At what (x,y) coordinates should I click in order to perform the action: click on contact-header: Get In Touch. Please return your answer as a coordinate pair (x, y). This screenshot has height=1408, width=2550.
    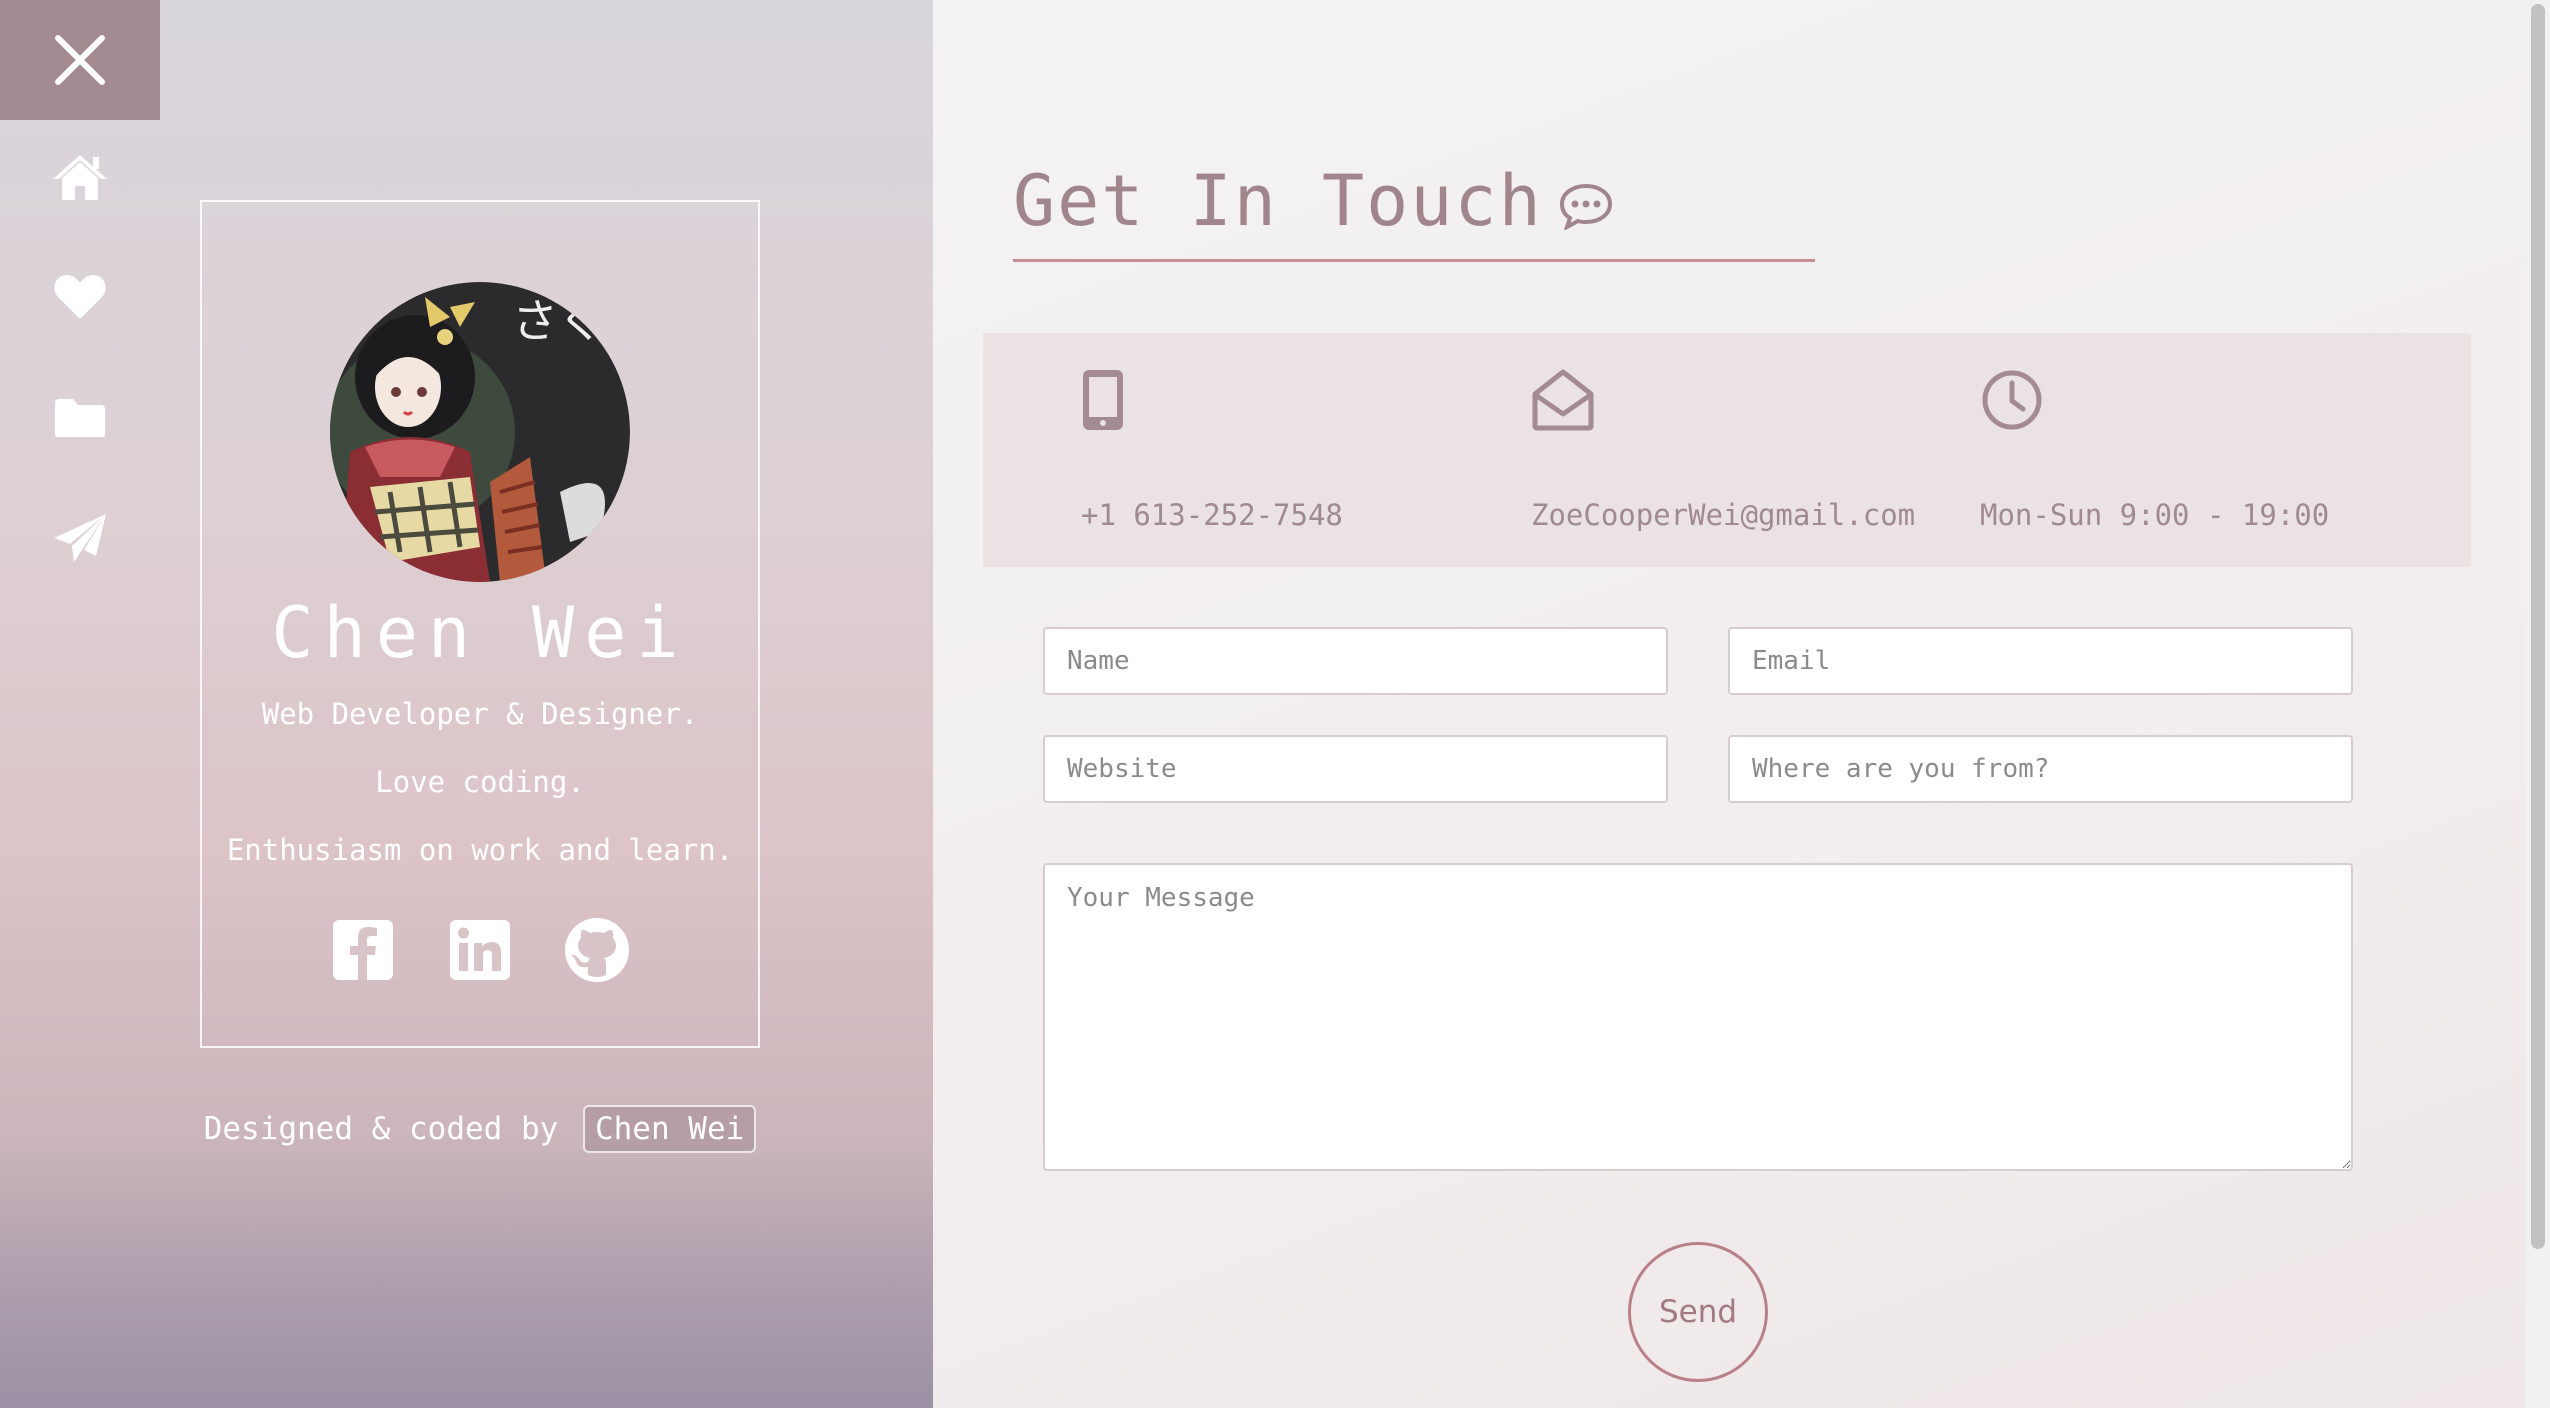
    Looking at the image, I should click on (1414, 211).